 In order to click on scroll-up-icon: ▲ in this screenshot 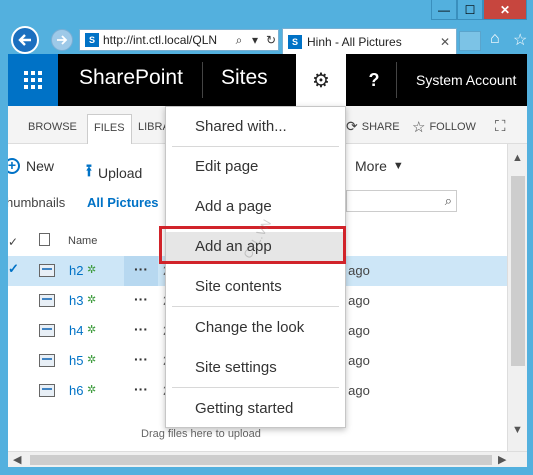, I will do `click(517, 158)`.